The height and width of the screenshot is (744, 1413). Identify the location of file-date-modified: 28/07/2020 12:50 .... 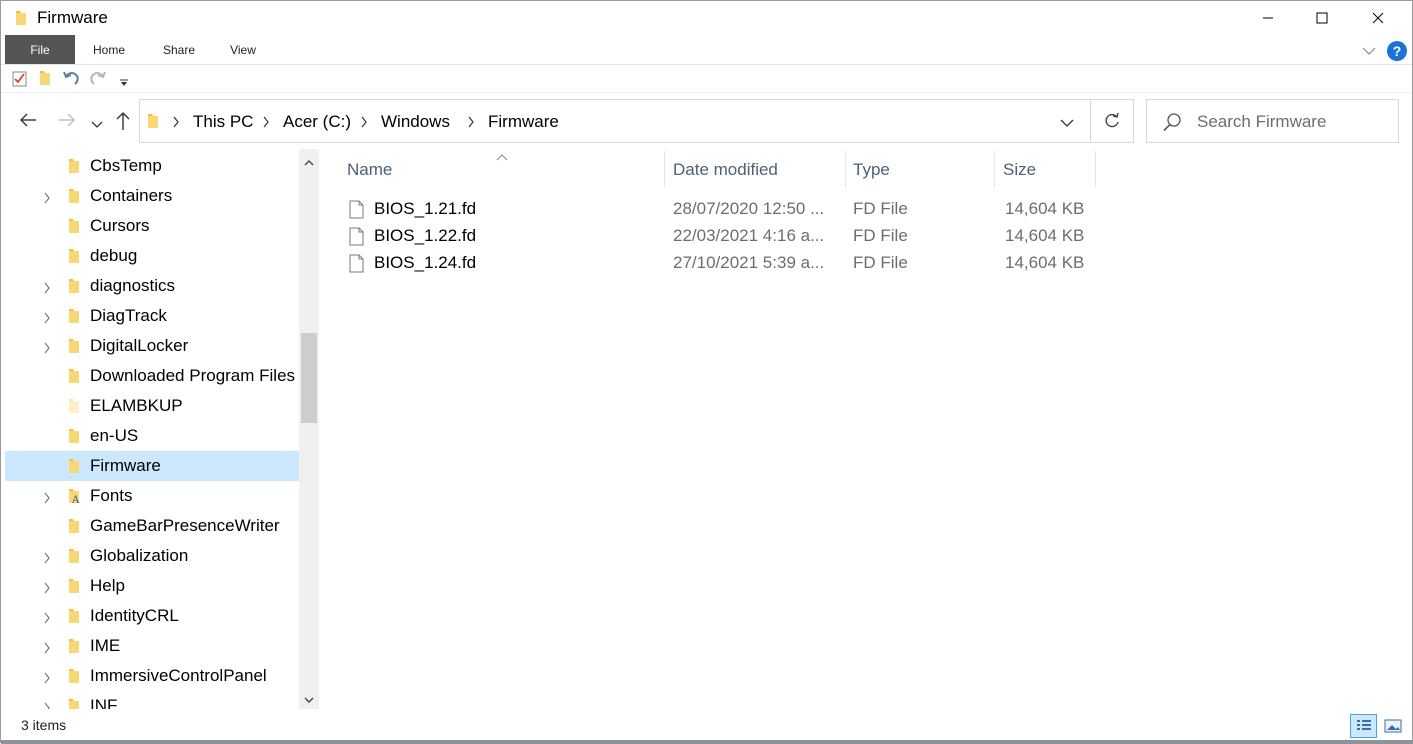
(749, 208).